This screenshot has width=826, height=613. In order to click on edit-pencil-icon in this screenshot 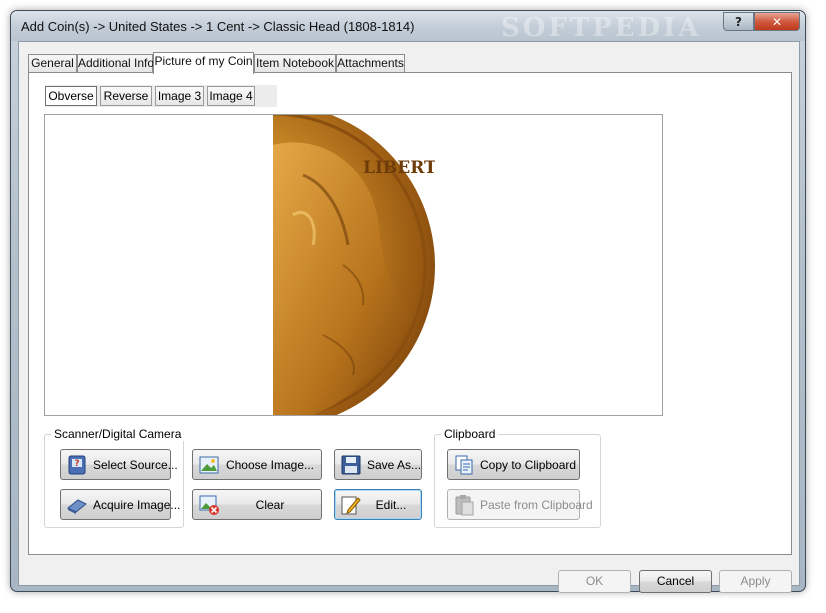, I will do `click(351, 505)`.